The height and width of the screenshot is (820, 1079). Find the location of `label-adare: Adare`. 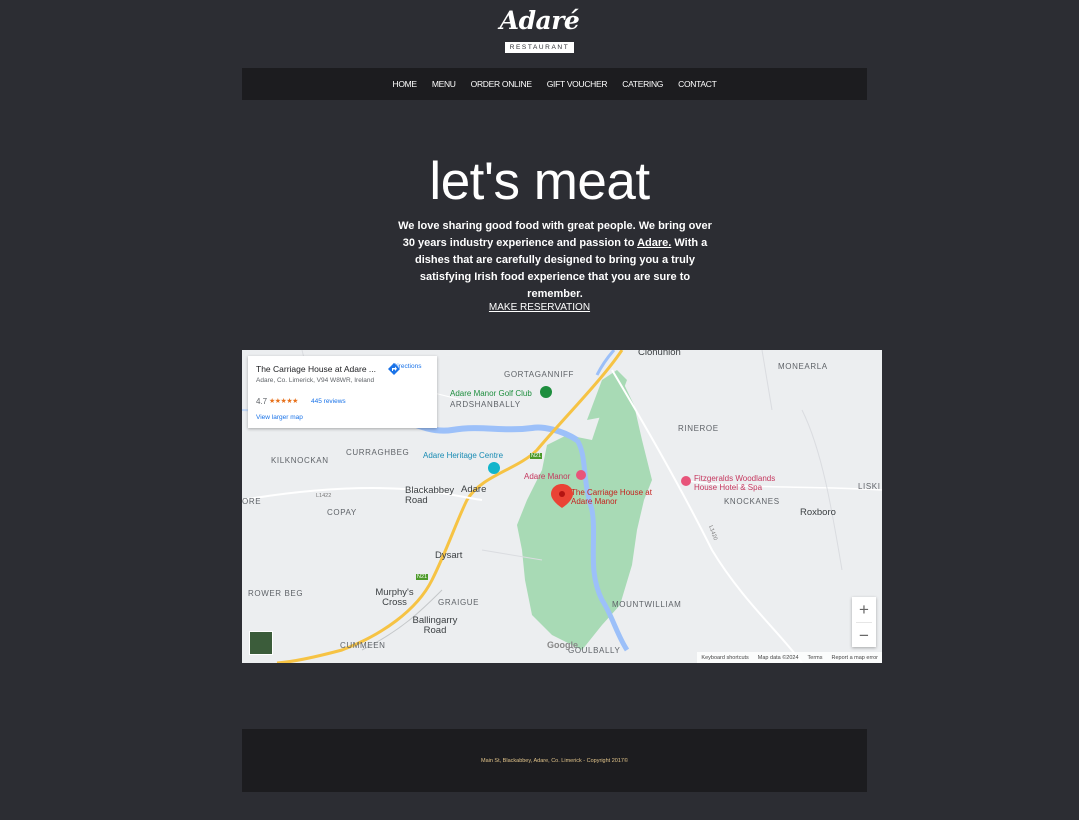

label-adare: Adare is located at coordinates (474, 489).